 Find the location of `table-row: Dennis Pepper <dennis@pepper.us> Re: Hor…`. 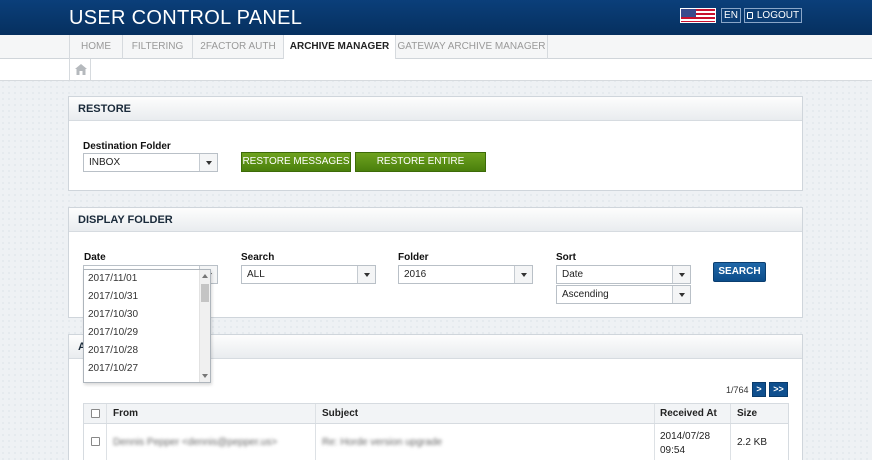

table-row: Dennis Pepper <dennis@pepper.us> Re: Hor… is located at coordinates (436, 442).